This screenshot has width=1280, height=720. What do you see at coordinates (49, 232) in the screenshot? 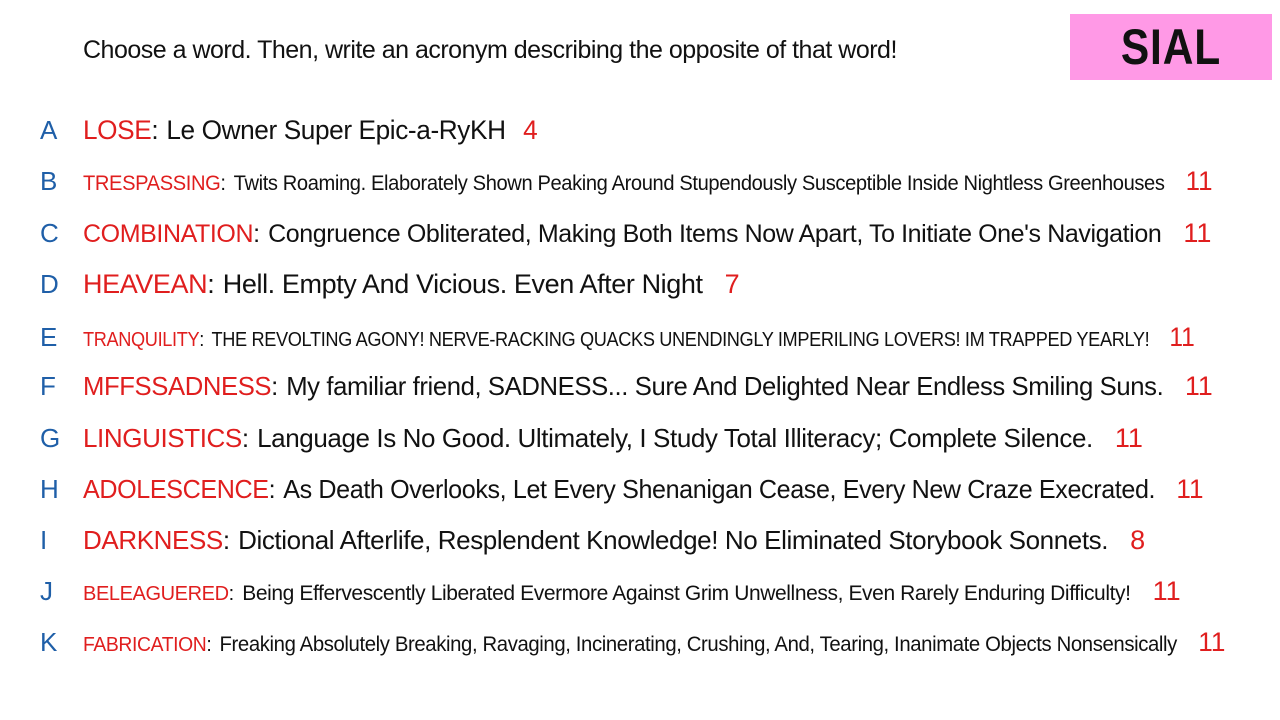
I see `entry-letter: C` at bounding box center [49, 232].